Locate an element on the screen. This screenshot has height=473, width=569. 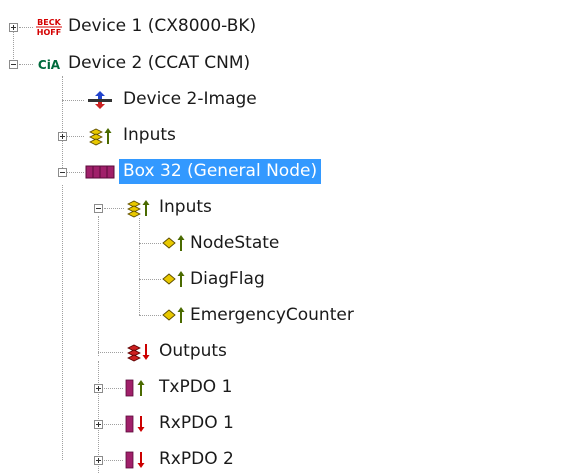
tree-item-emergencycounter: EmergencyCounter is located at coordinates (272, 315).